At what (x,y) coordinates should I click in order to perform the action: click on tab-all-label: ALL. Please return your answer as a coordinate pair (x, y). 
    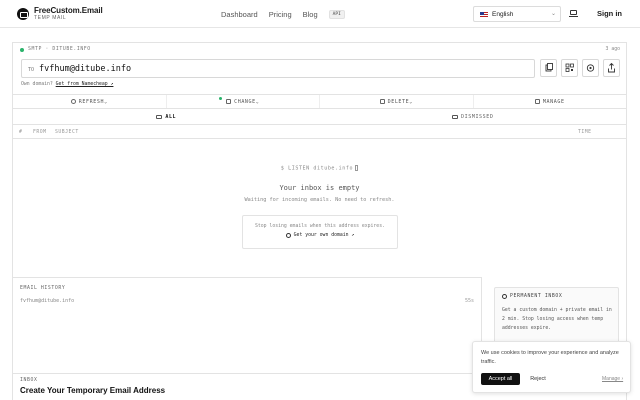
    Looking at the image, I should click on (171, 117).